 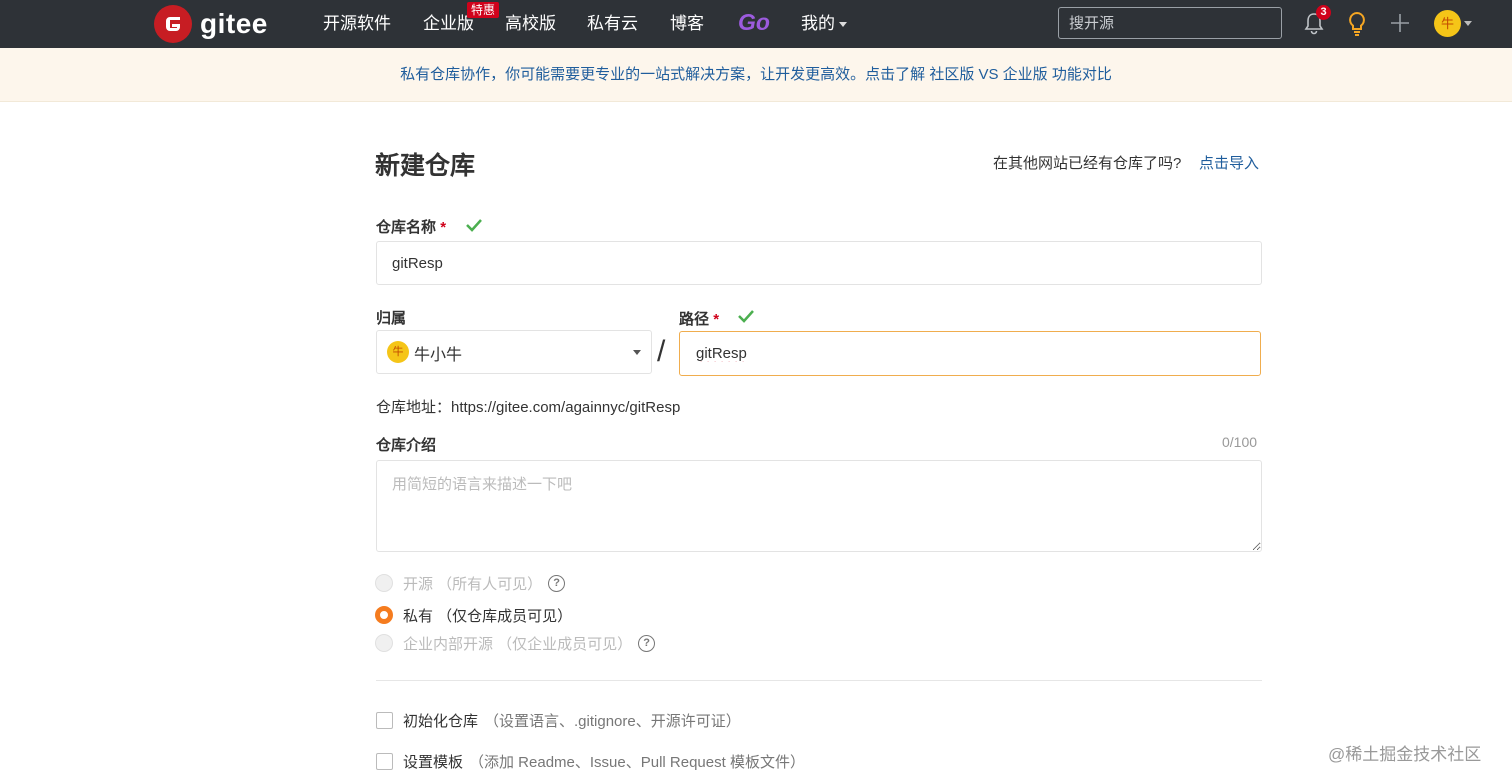 What do you see at coordinates (1400, 23) in the screenshot?
I see `plus-icon` at bounding box center [1400, 23].